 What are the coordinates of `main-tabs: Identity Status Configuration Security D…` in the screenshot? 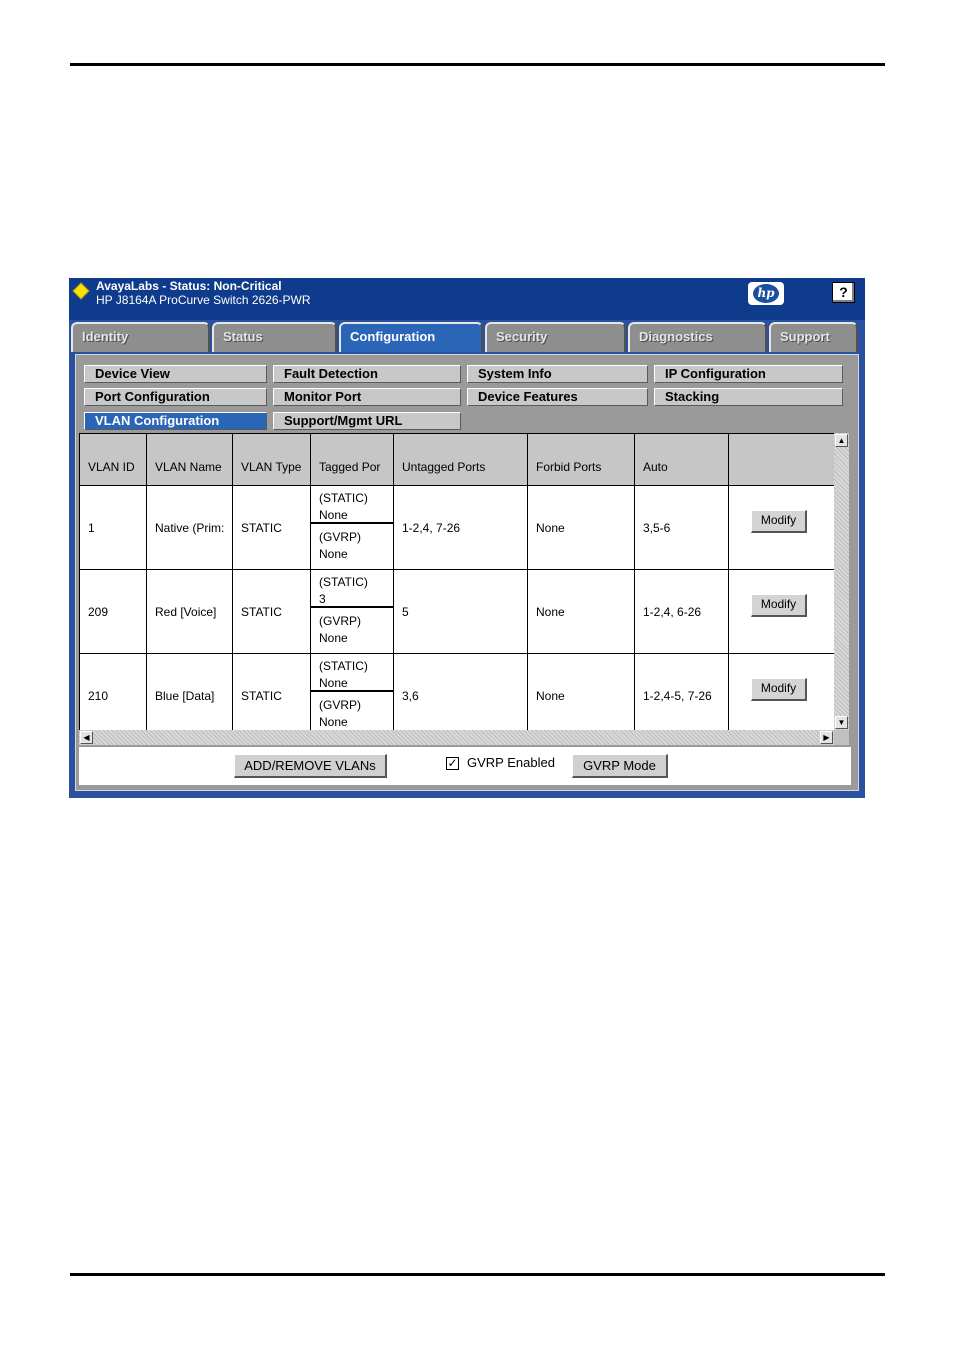 It's located at (467, 336).